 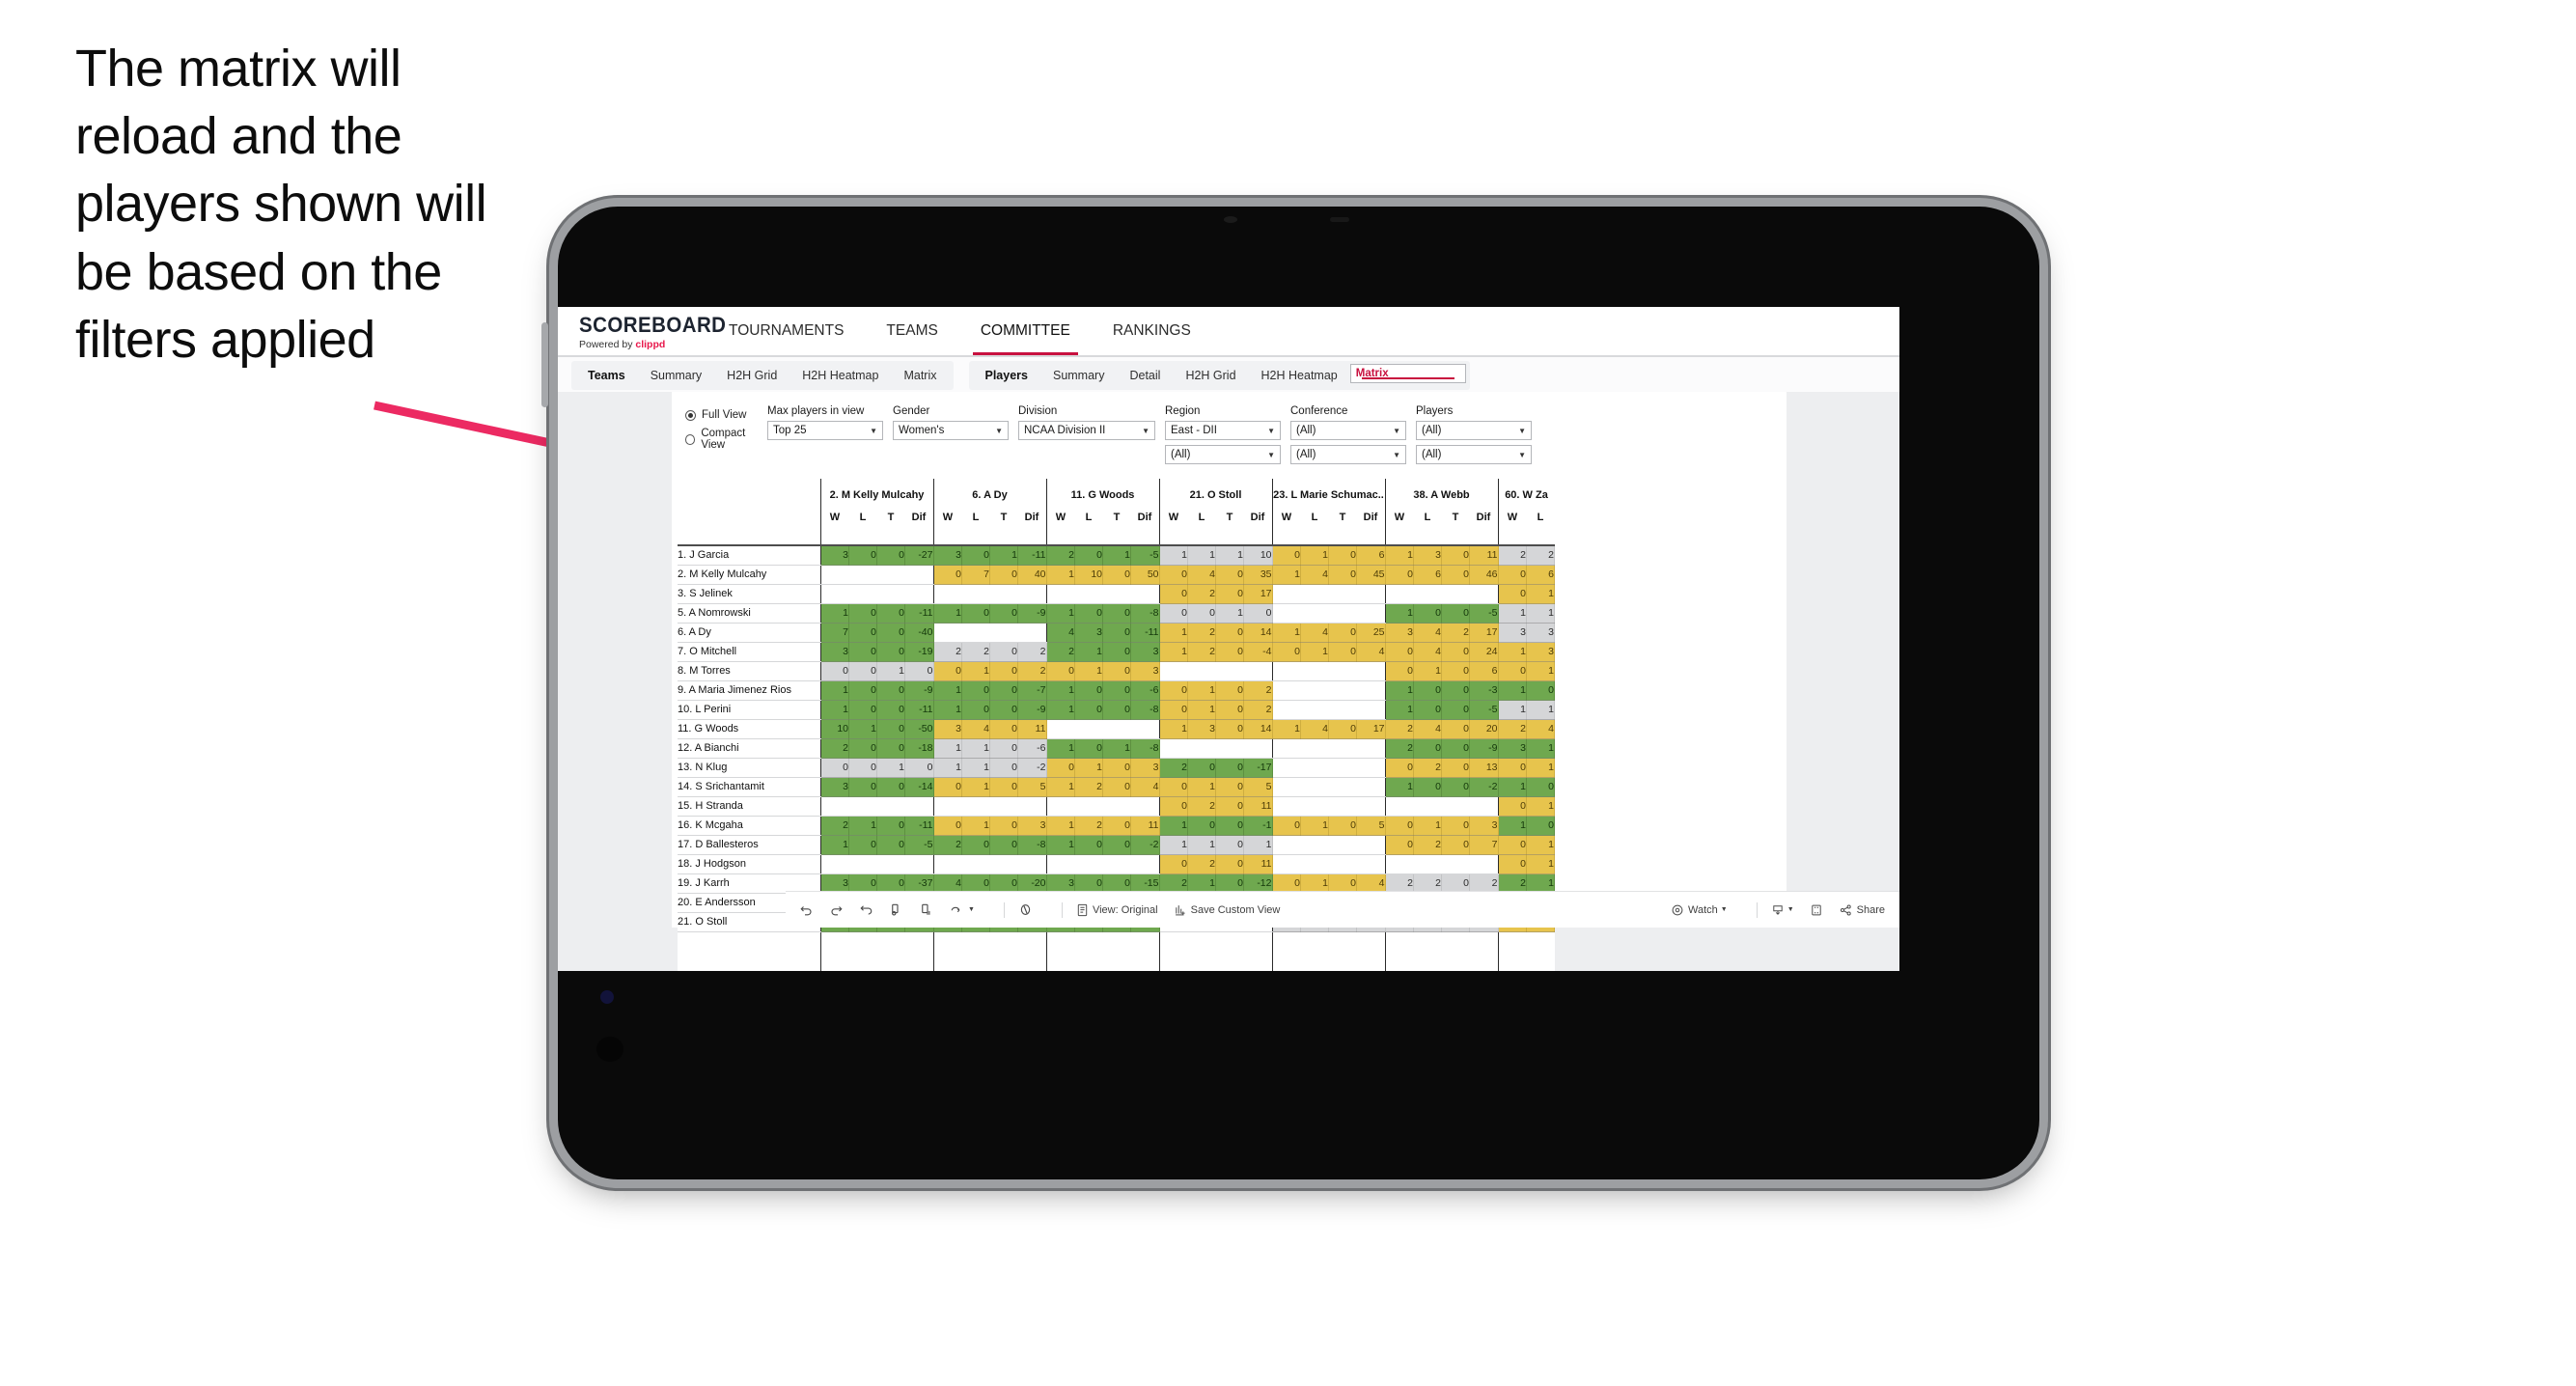 What do you see at coordinates (676, 375) in the screenshot?
I see `subtab-teams-summary: Summary` at bounding box center [676, 375].